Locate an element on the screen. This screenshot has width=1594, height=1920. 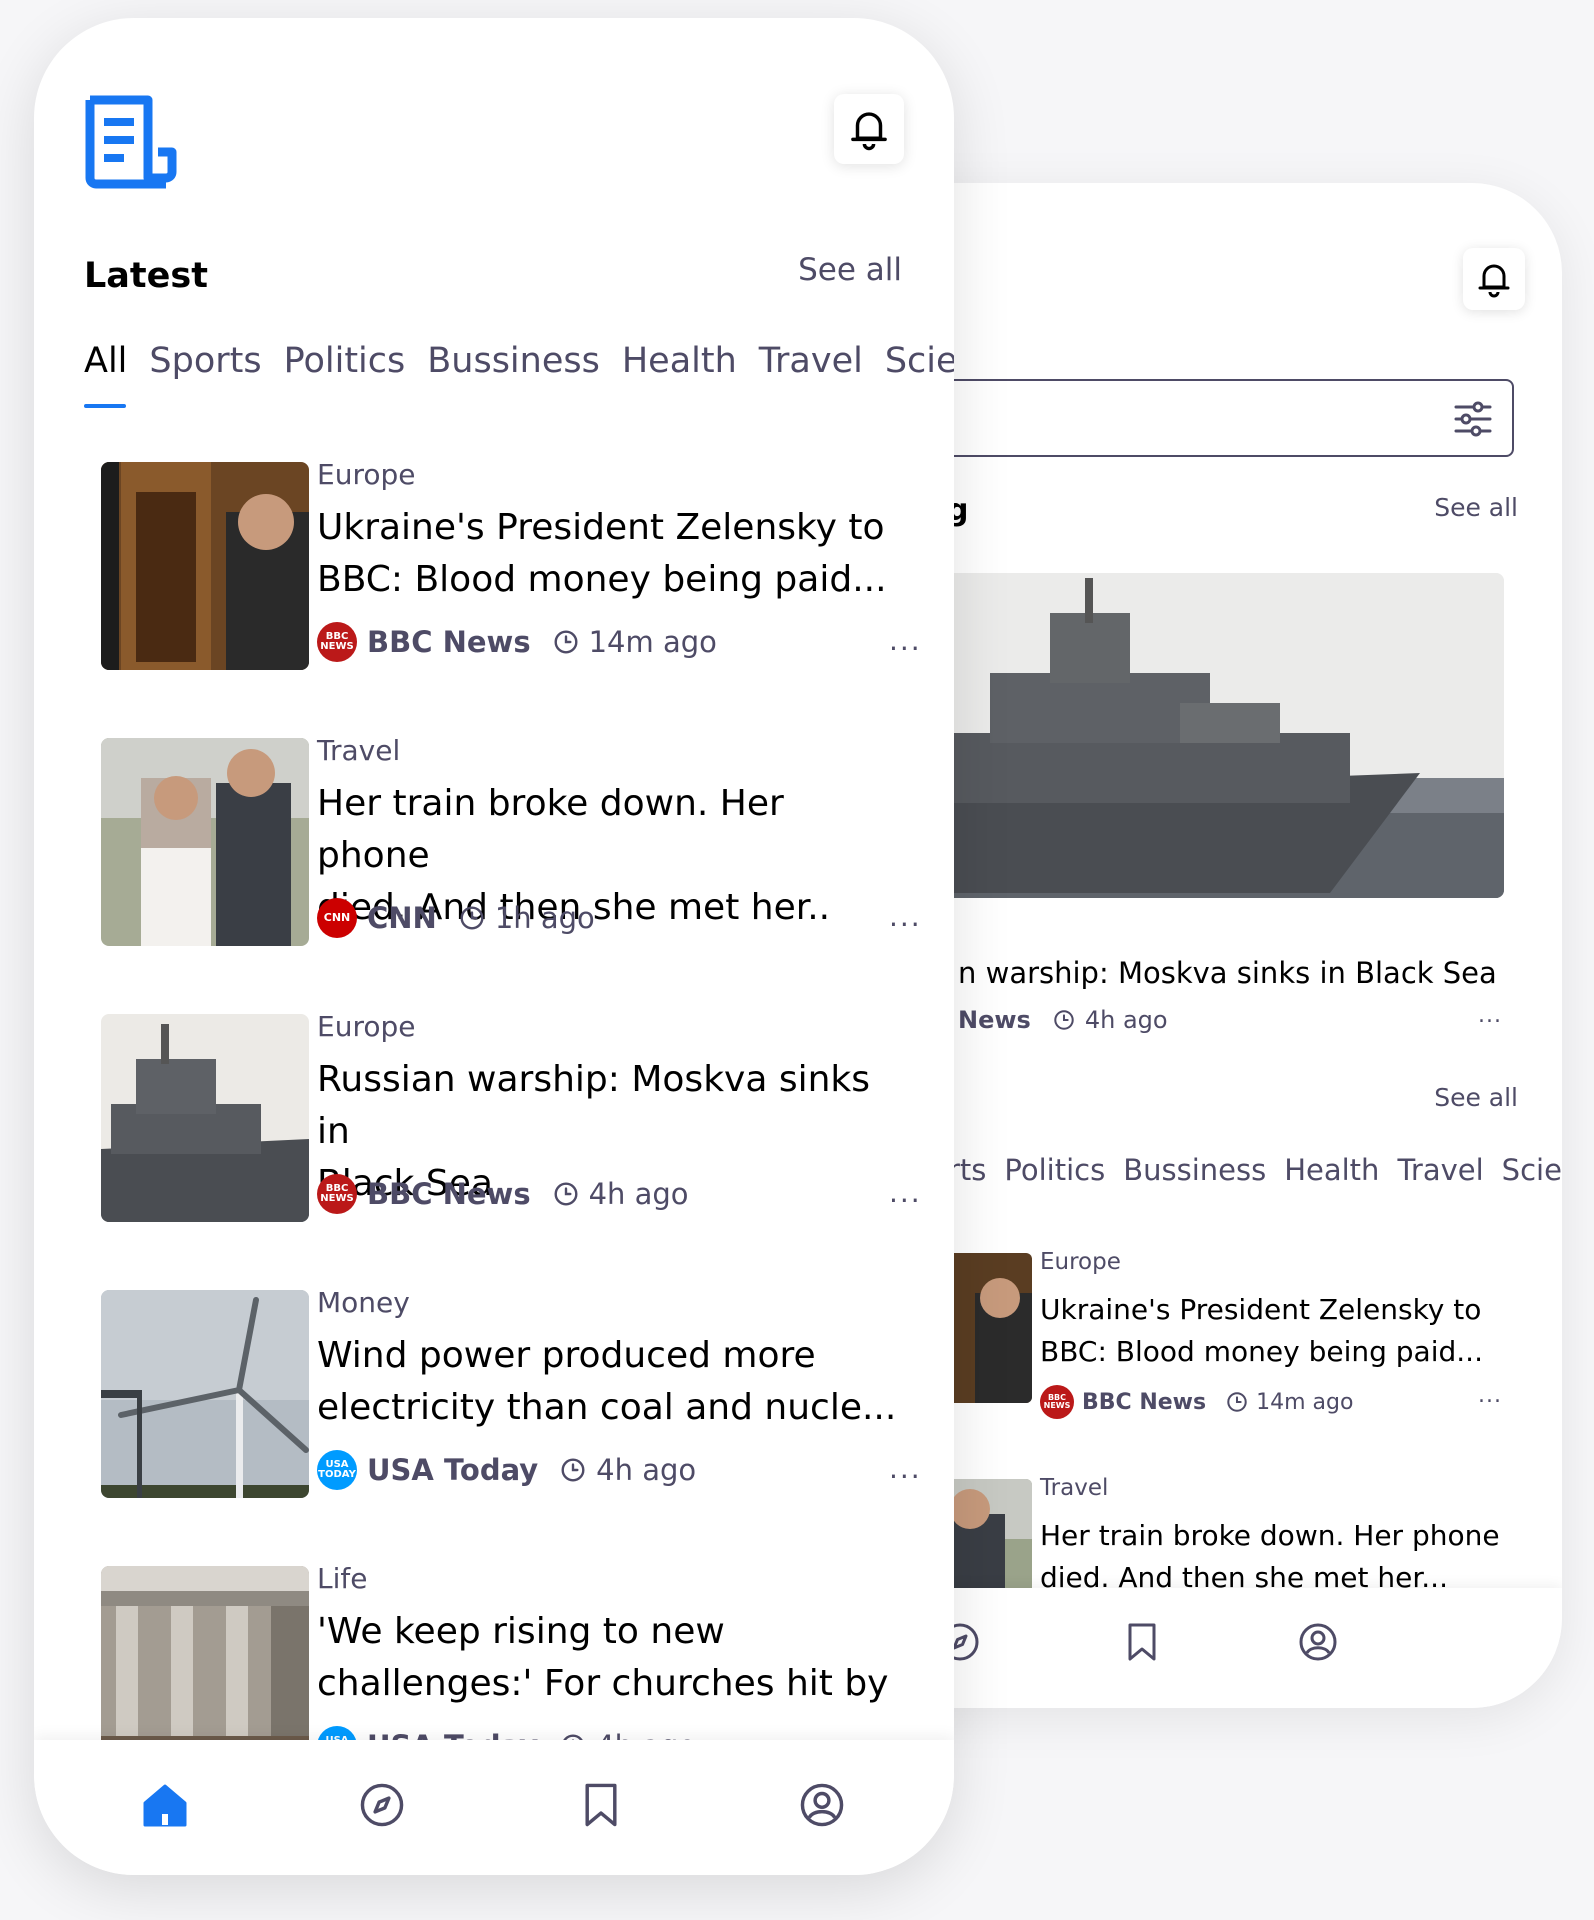
article-meta: CNN CNN 1h ago is located at coordinates (456, 918).